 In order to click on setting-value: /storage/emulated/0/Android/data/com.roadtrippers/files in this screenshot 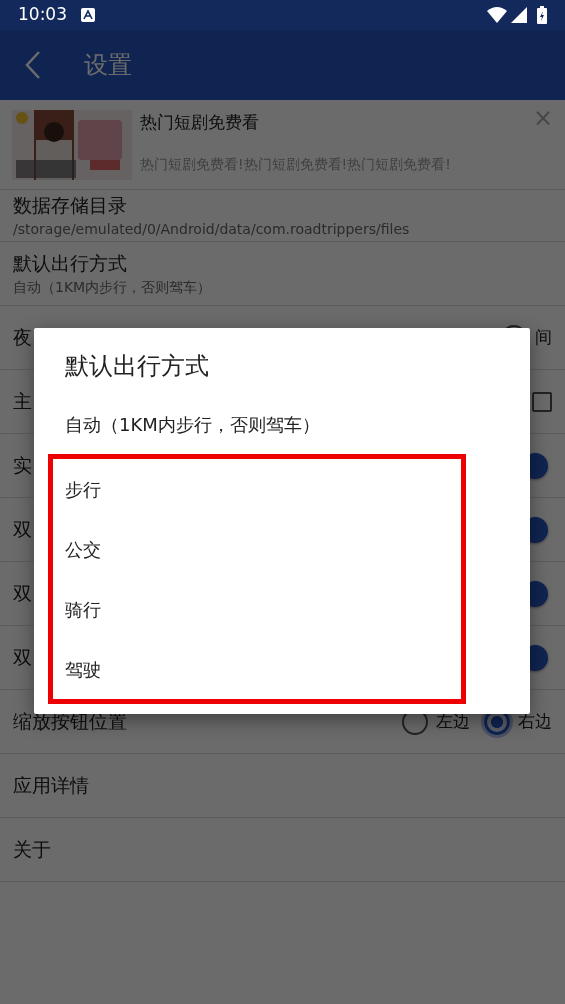, I will do `click(211, 230)`.